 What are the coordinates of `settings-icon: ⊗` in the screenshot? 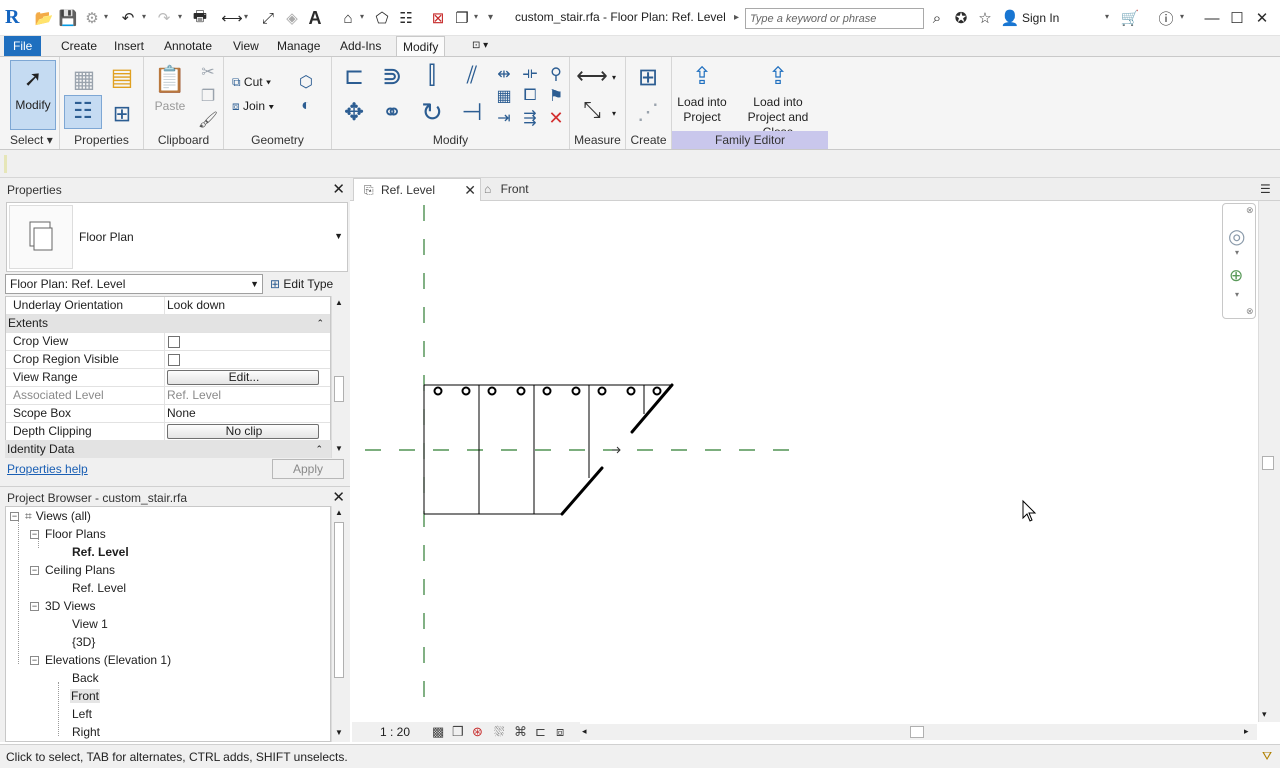 It's located at (1250, 311).